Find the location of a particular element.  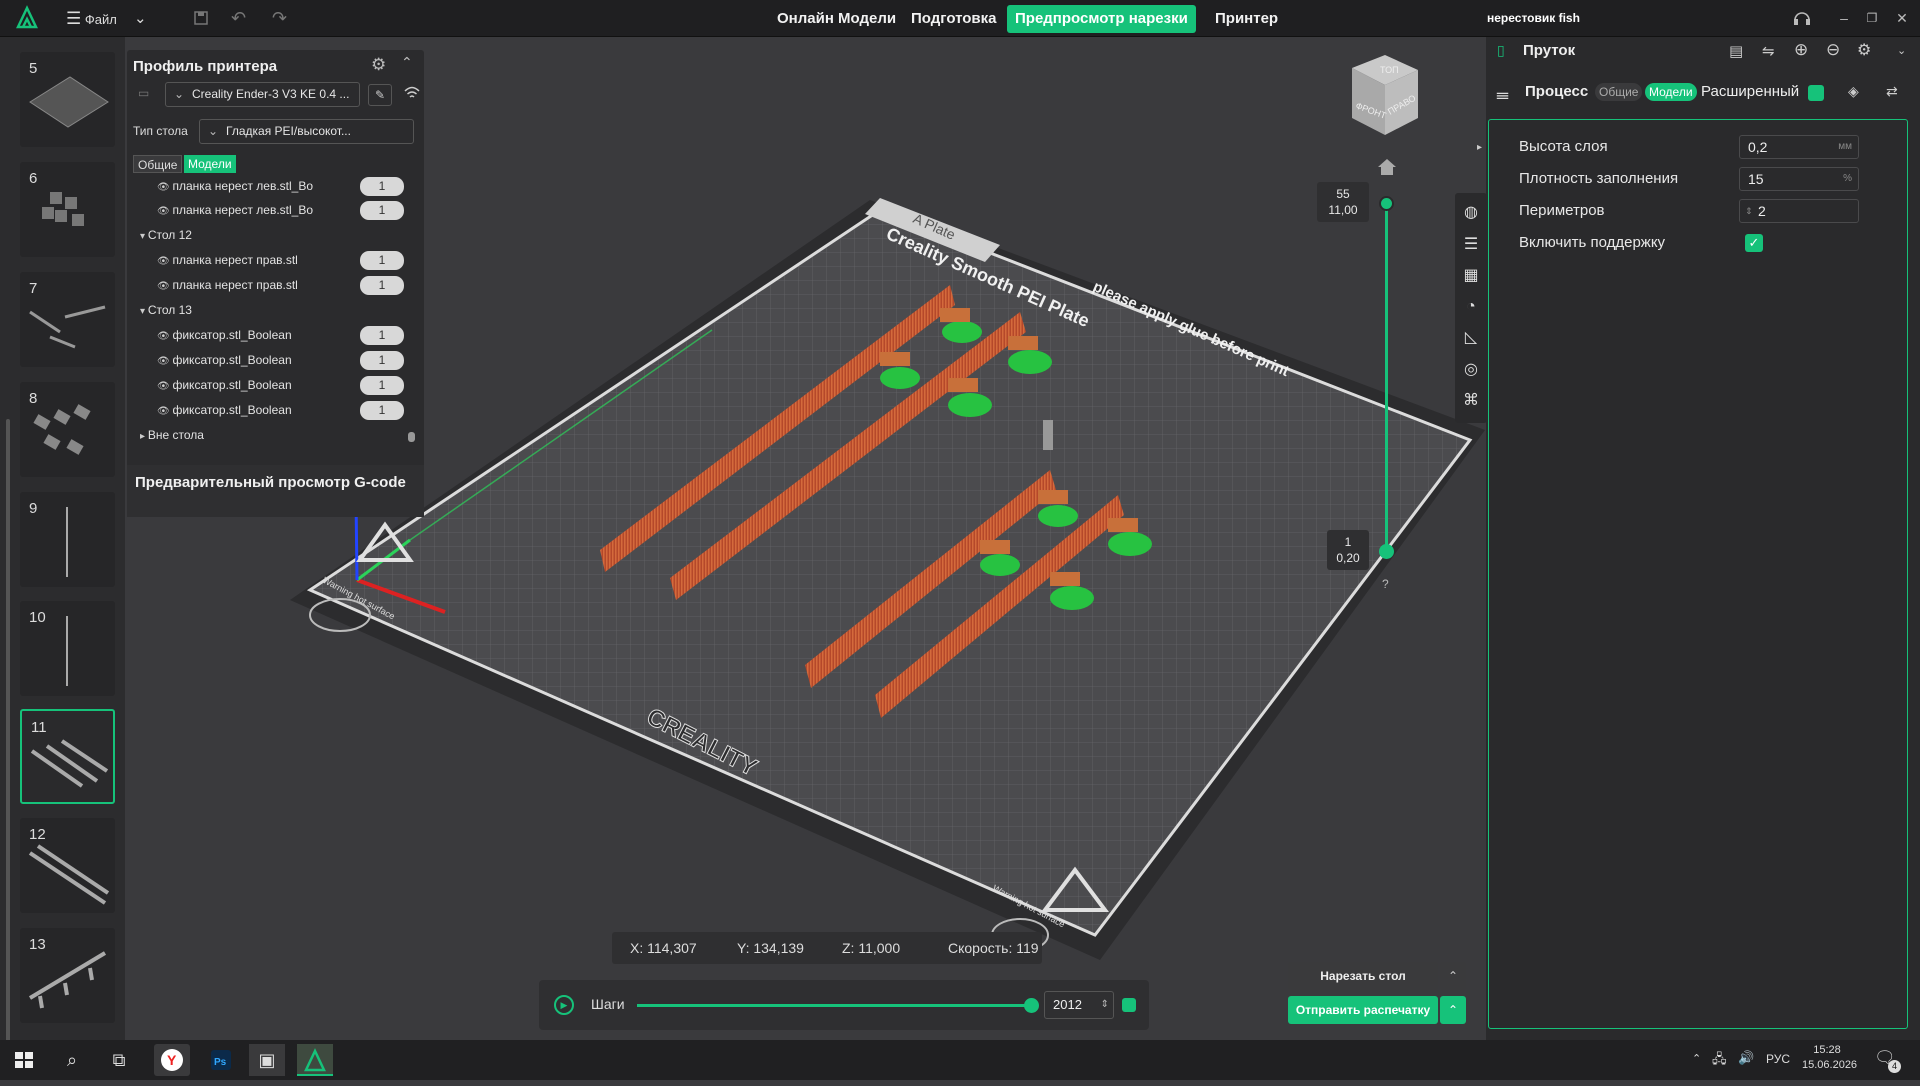

steps-settings-icon is located at coordinates (1129, 1005).